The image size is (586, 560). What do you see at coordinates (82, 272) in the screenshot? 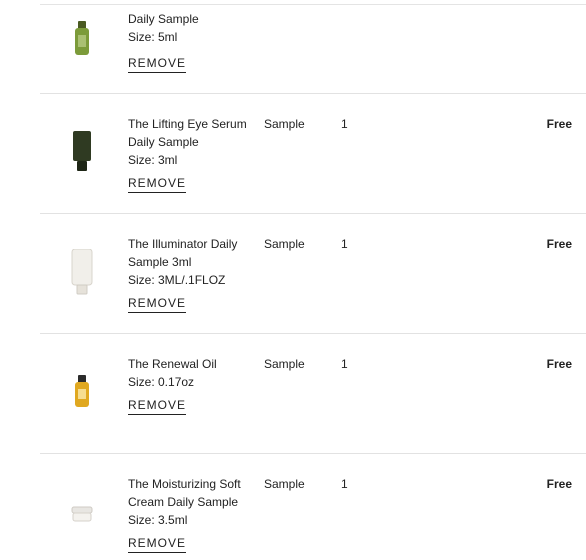
I see `white-tube-icon` at bounding box center [82, 272].